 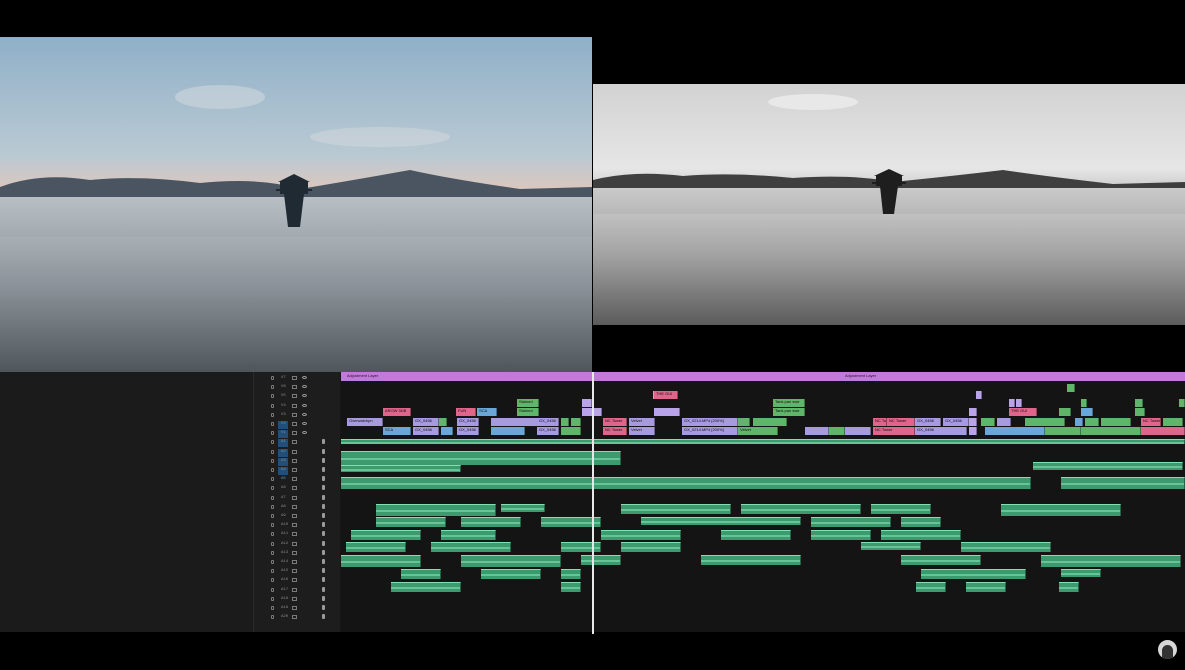 I want to click on track-header-row: A9, so click(x=297, y=517).